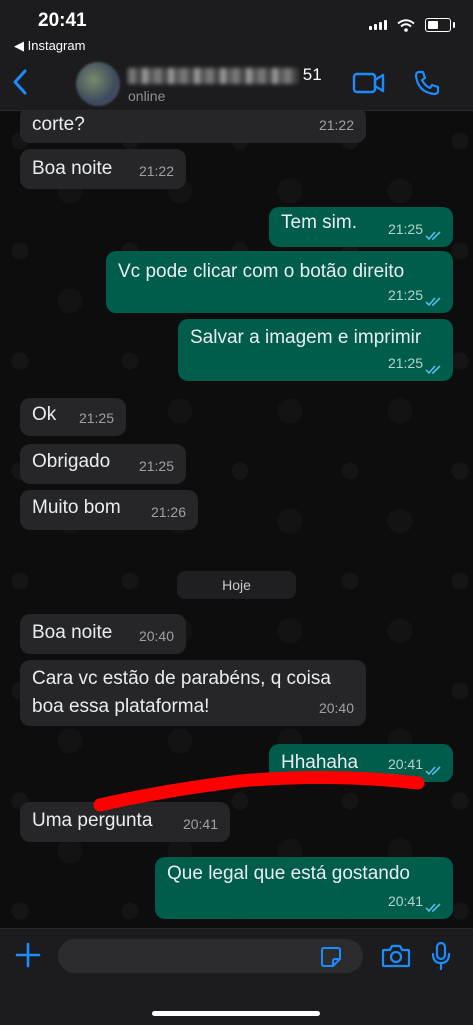  Describe the element at coordinates (378, 25) in the screenshot. I see `cellular-signal-icon` at that location.